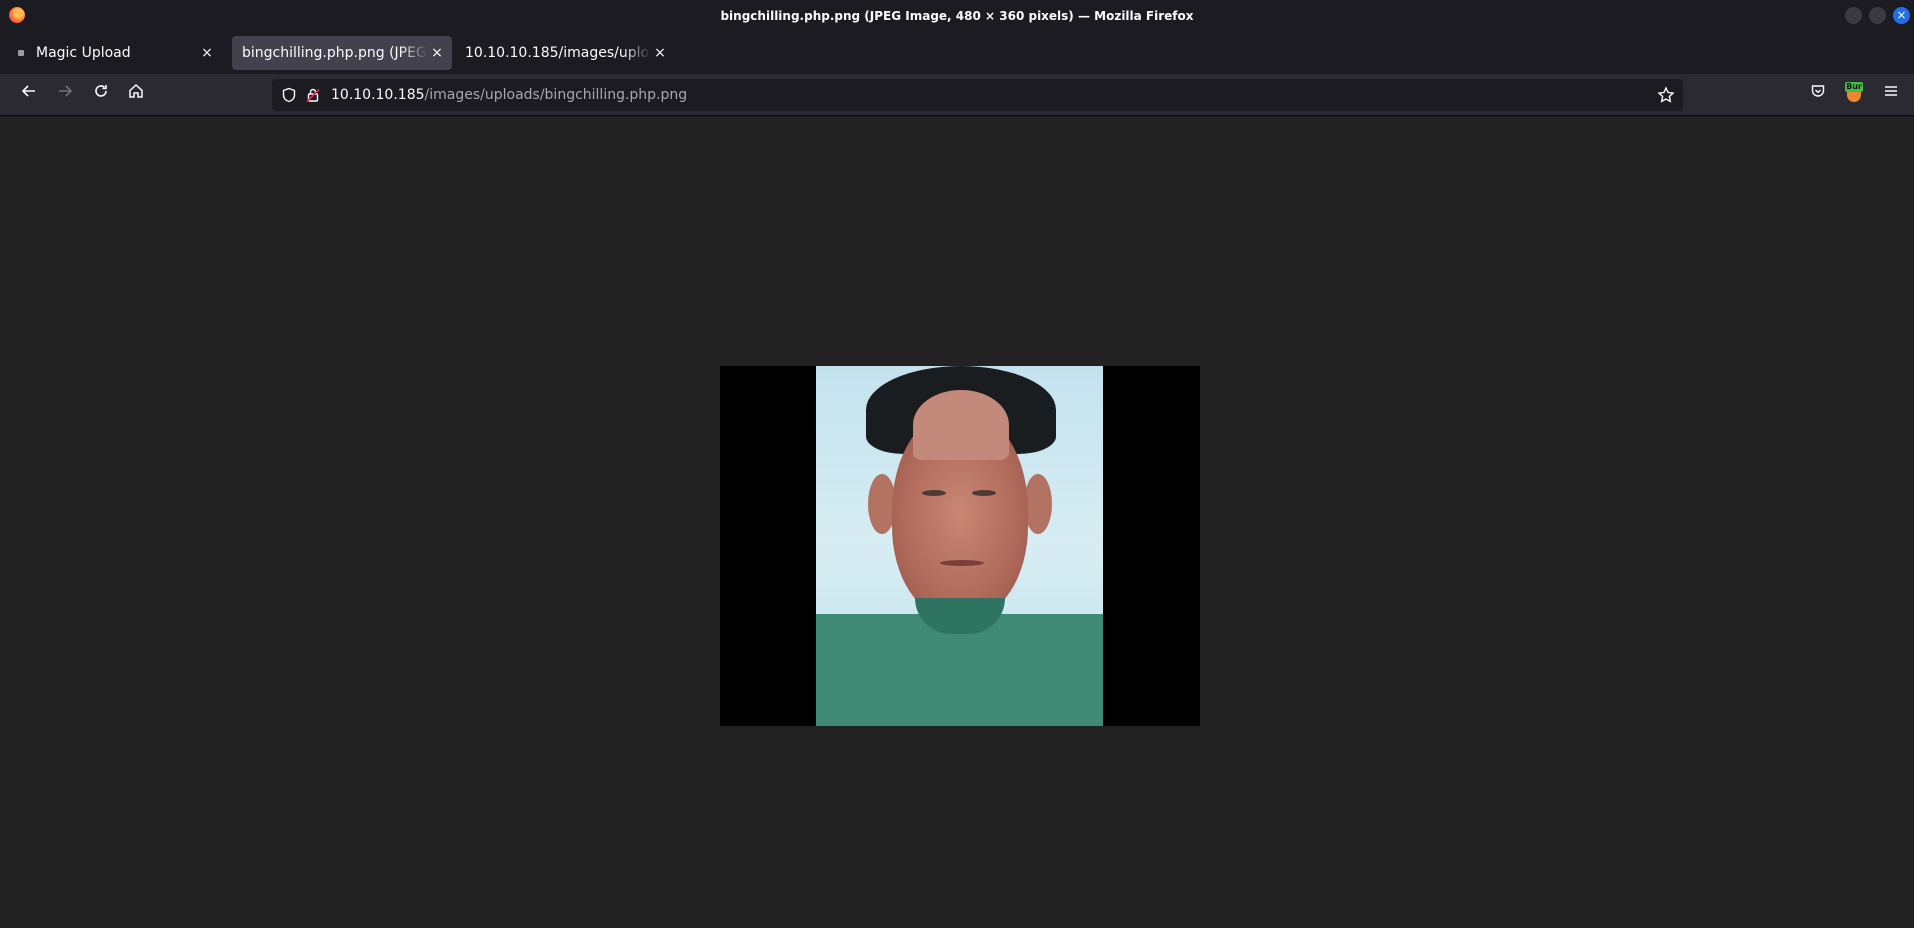 This screenshot has height=928, width=1914. What do you see at coordinates (1877, 15) in the screenshot?
I see `maximize-button` at bounding box center [1877, 15].